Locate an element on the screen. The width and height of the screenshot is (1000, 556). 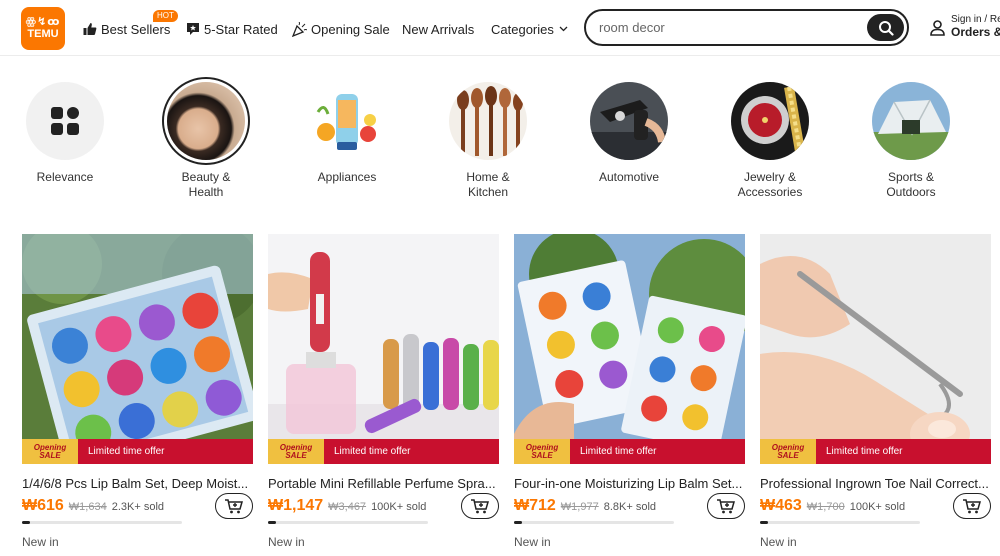
category-beauty-health: Beauty & Health is located at coordinates (206, 138).